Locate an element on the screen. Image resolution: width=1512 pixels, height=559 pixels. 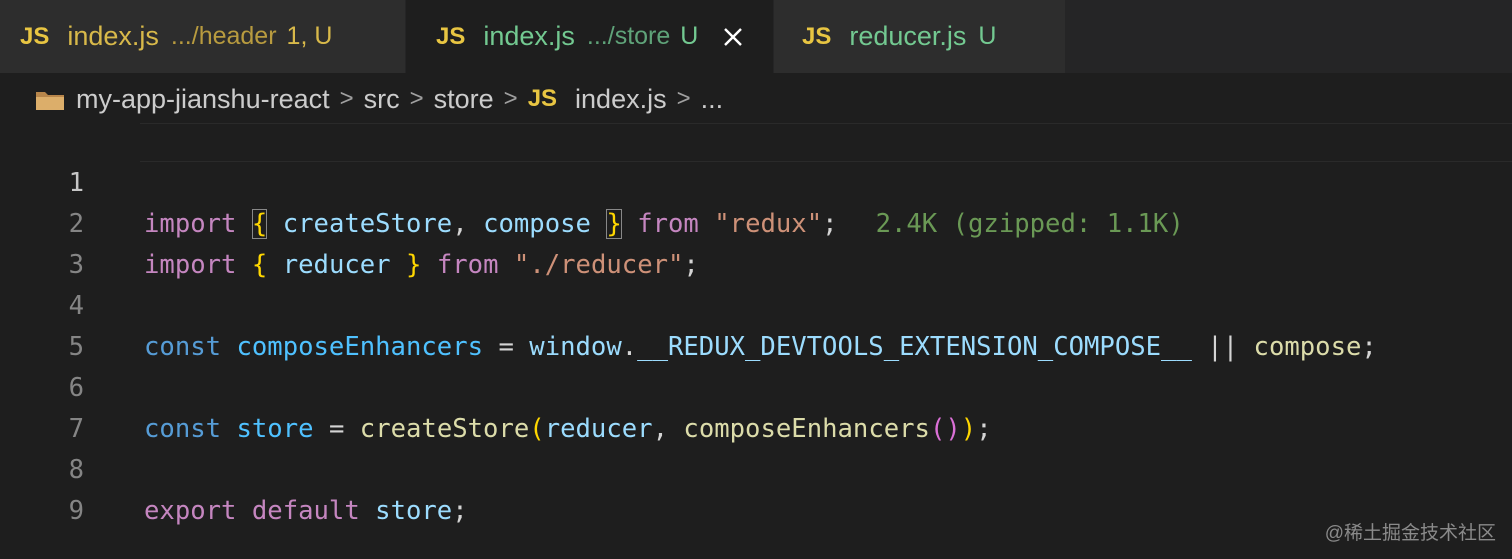
tab-directory: .../header is located at coordinates (223, 36).